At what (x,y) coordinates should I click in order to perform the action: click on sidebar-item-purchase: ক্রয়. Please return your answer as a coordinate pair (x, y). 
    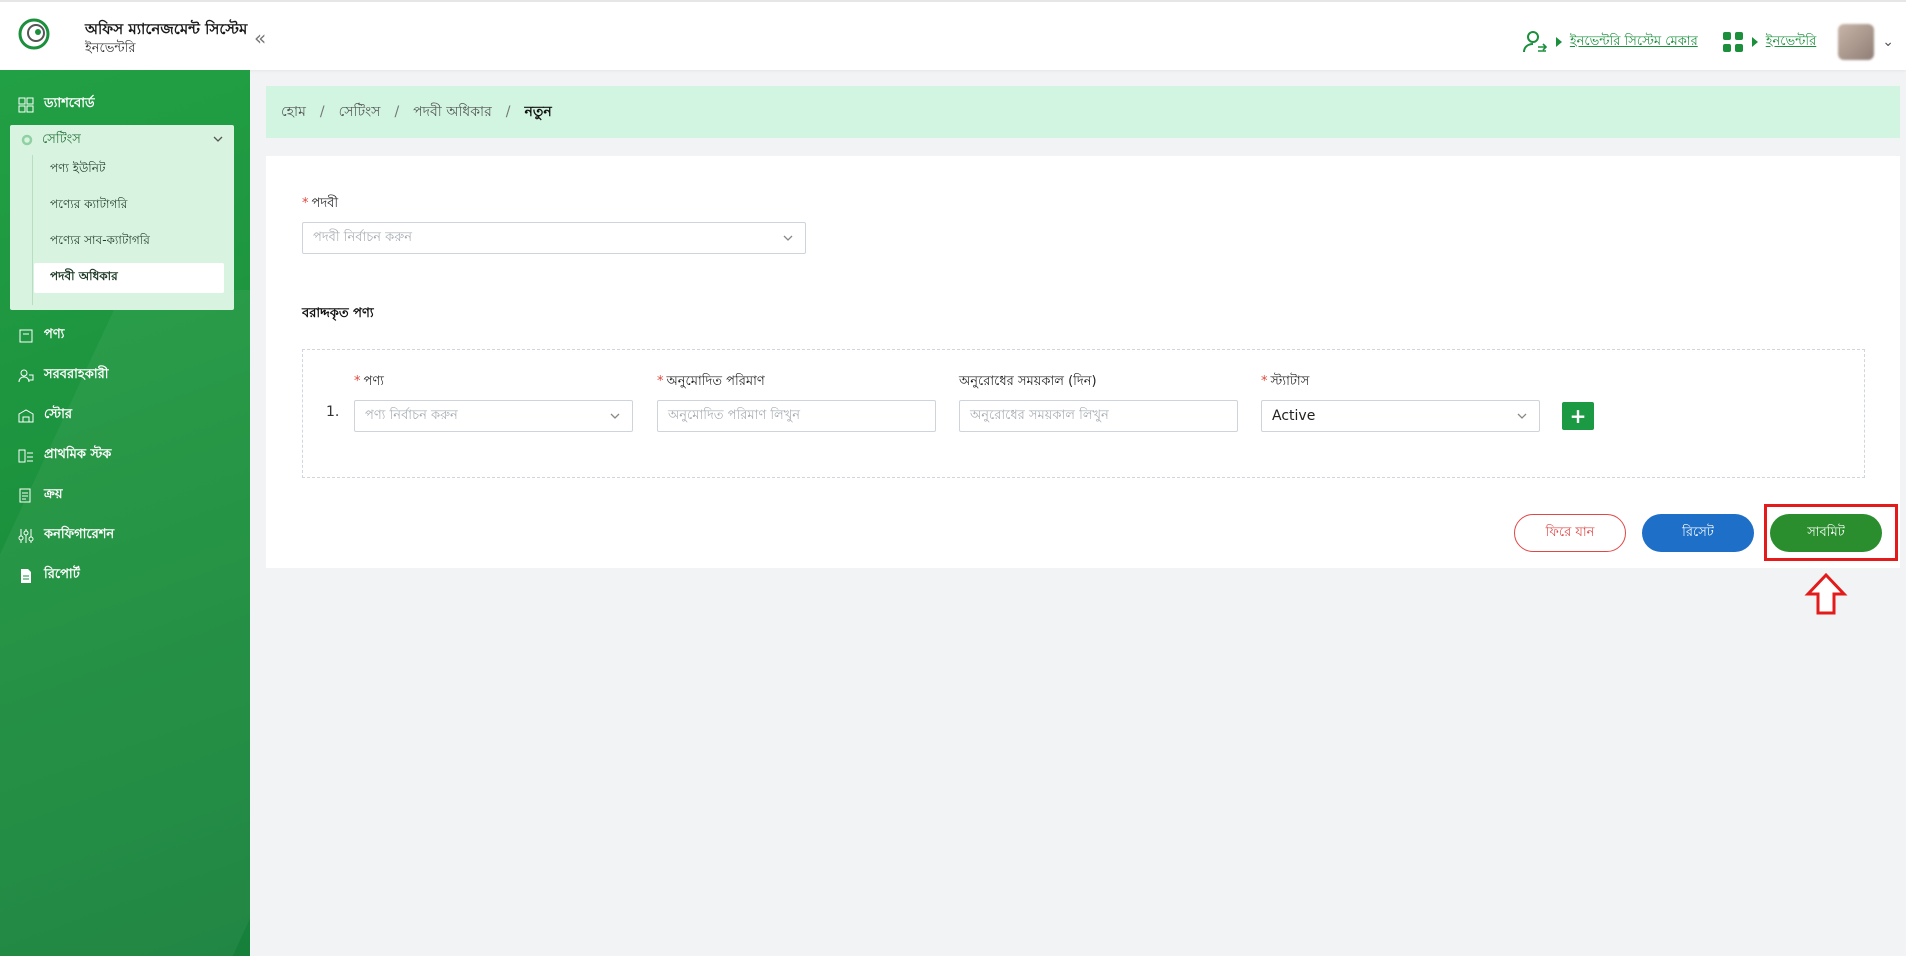
    Looking at the image, I should click on (40, 495).